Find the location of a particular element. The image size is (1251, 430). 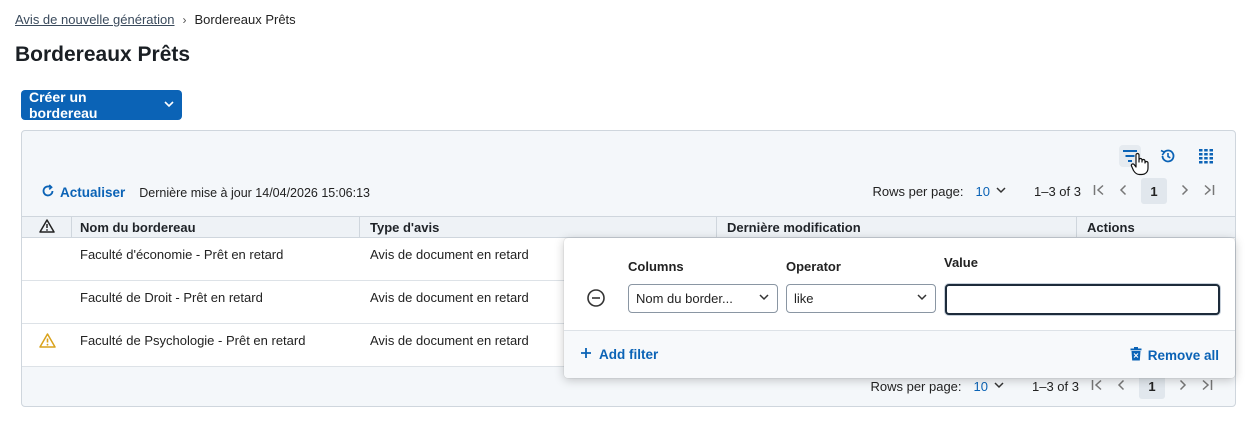

history-icon is located at coordinates (1168, 156).